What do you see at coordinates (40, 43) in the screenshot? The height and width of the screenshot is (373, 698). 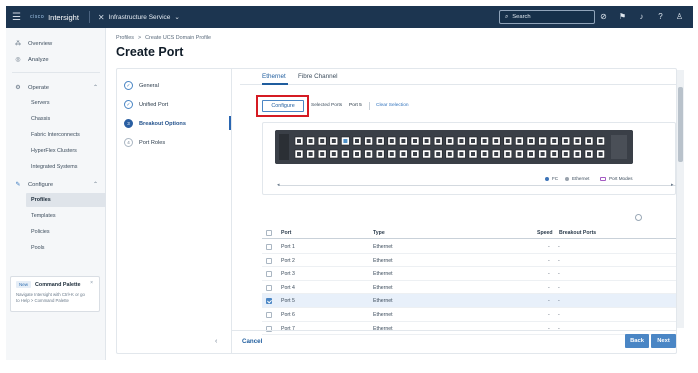 I see `nav-overview-label: Overview` at bounding box center [40, 43].